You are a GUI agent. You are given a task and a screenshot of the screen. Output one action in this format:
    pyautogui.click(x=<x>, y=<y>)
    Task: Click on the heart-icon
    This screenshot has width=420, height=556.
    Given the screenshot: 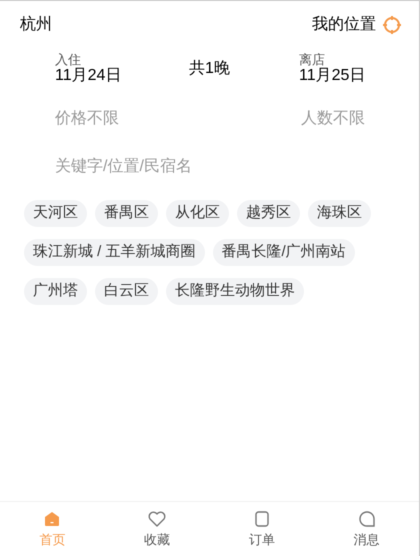 What is the action you would take?
    pyautogui.click(x=157, y=519)
    